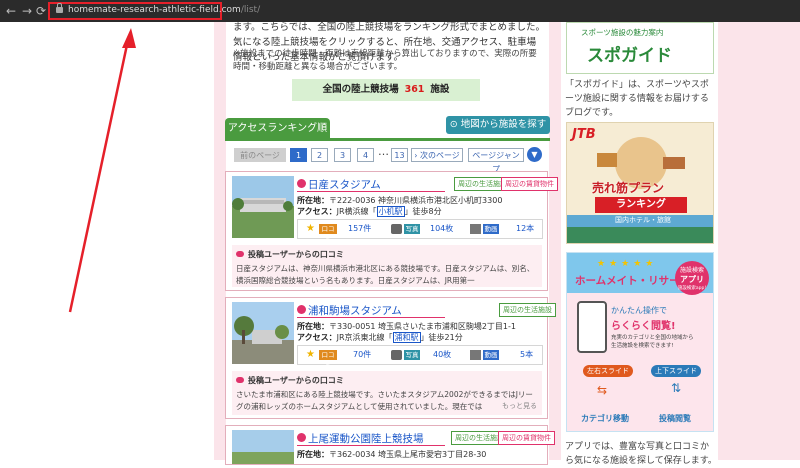 Image resolution: width=800 pixels, height=468 pixels. I want to click on pager-prev: 前のページ, so click(260, 155).